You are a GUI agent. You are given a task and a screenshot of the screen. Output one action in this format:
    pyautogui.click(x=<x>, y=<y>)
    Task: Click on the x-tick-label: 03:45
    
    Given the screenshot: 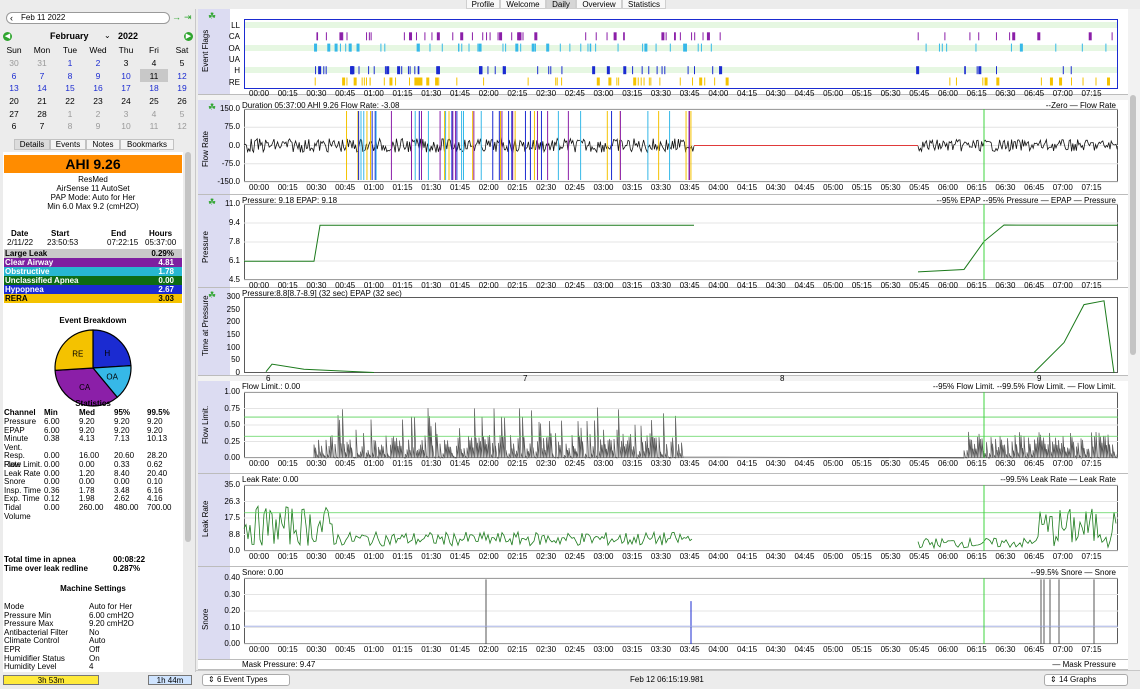 What is the action you would take?
    pyautogui.click(x=689, y=649)
    